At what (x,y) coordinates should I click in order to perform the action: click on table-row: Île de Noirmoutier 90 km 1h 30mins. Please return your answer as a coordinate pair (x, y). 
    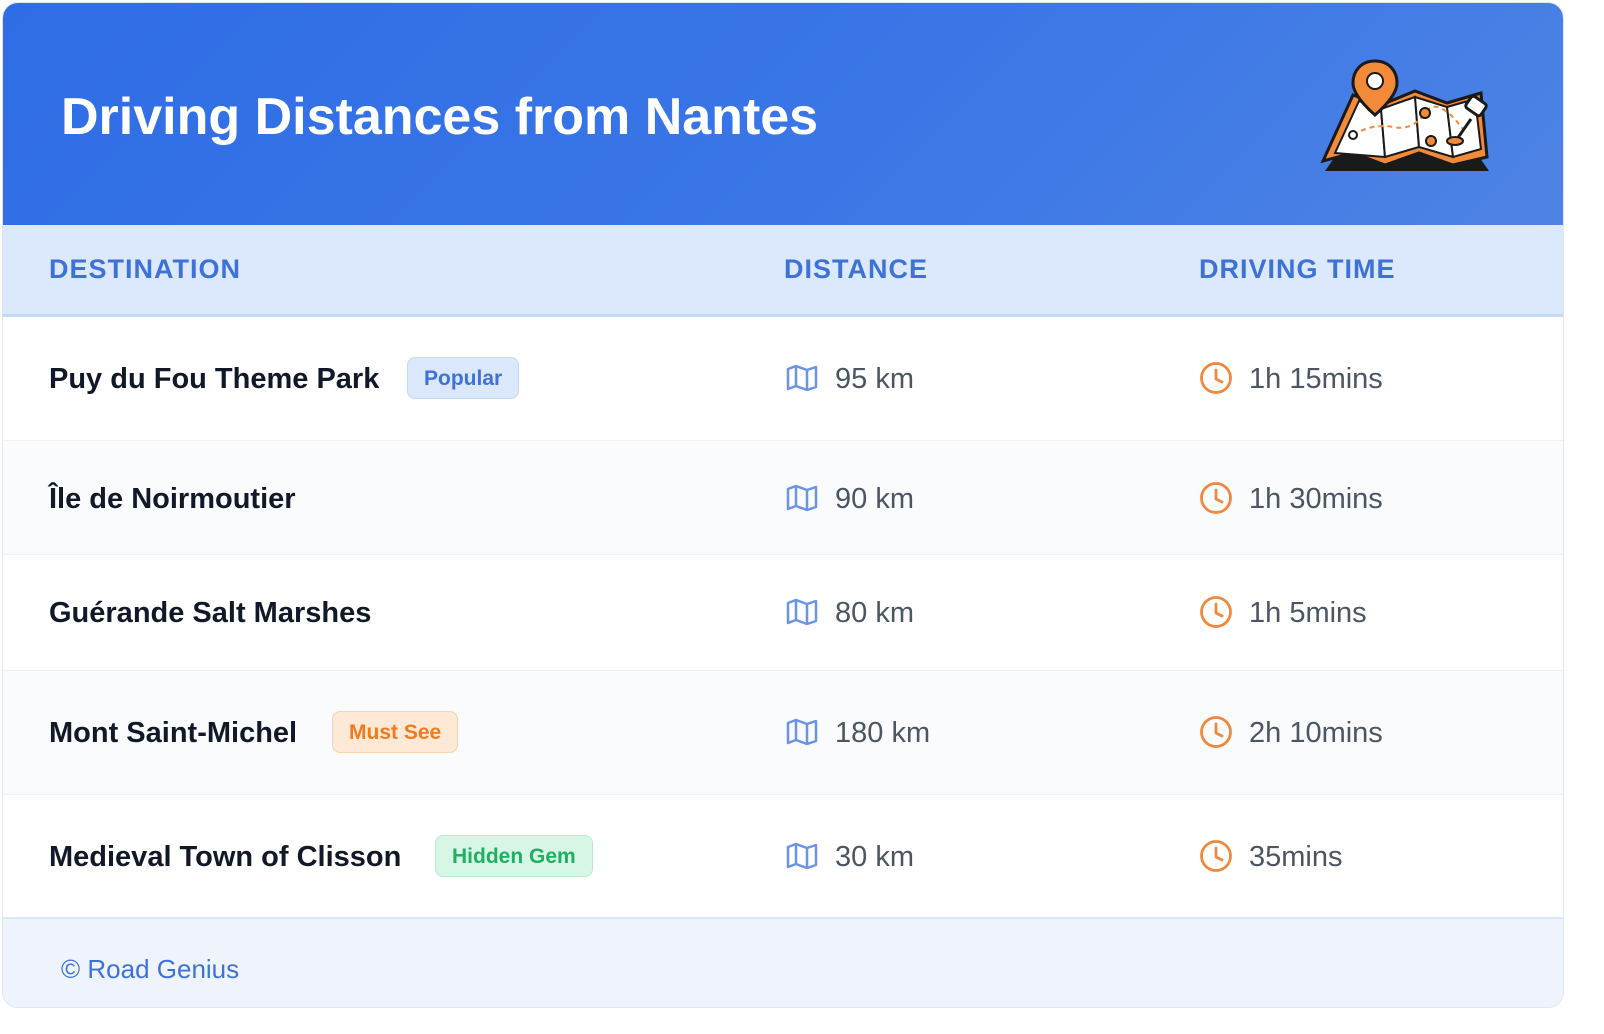
    Looking at the image, I should click on (783, 498).